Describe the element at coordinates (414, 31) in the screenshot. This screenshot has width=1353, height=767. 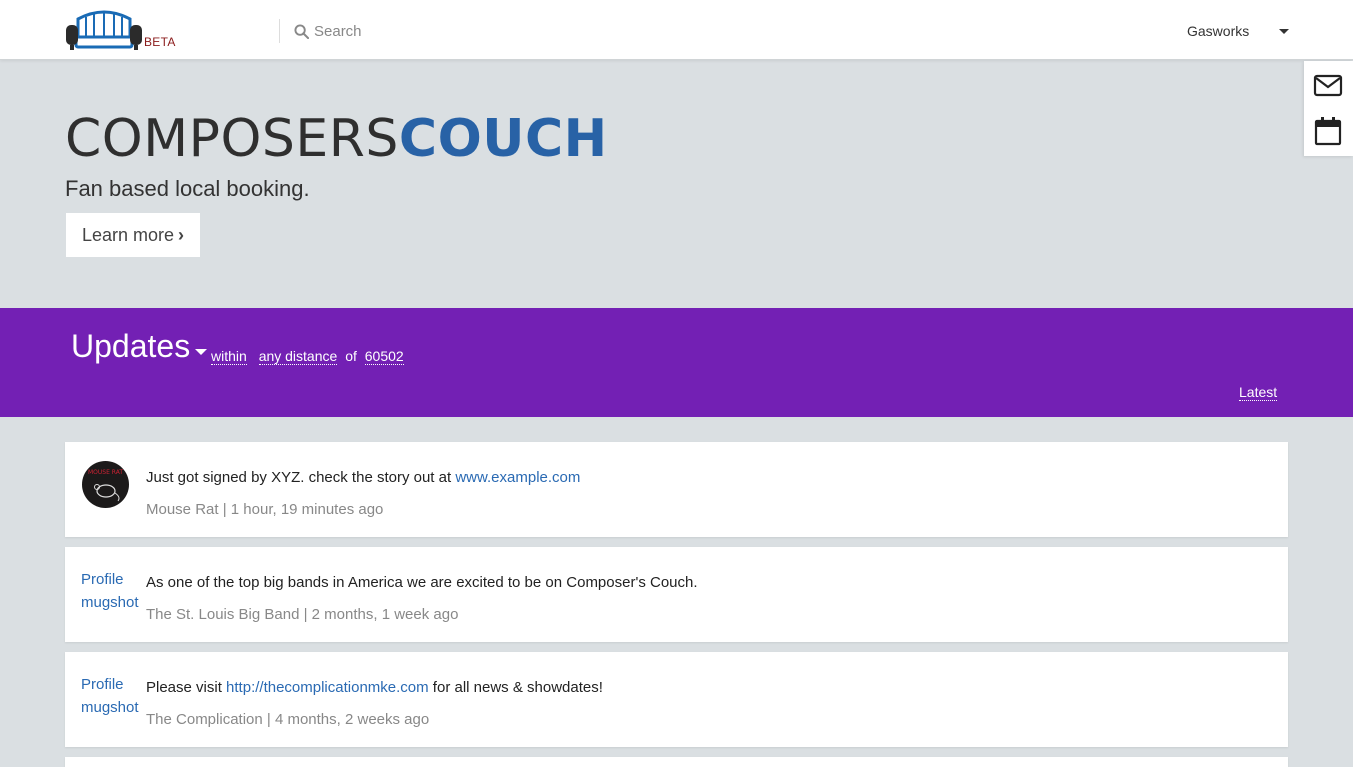
I see `search-input` at that location.